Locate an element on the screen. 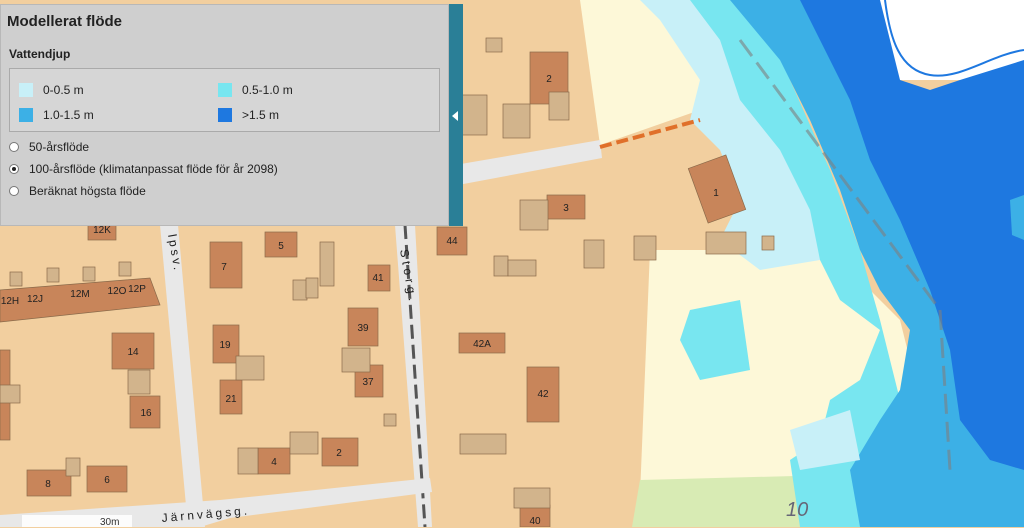 The height and width of the screenshot is (528, 1024). svg-text: 4 is located at coordinates (274, 462).